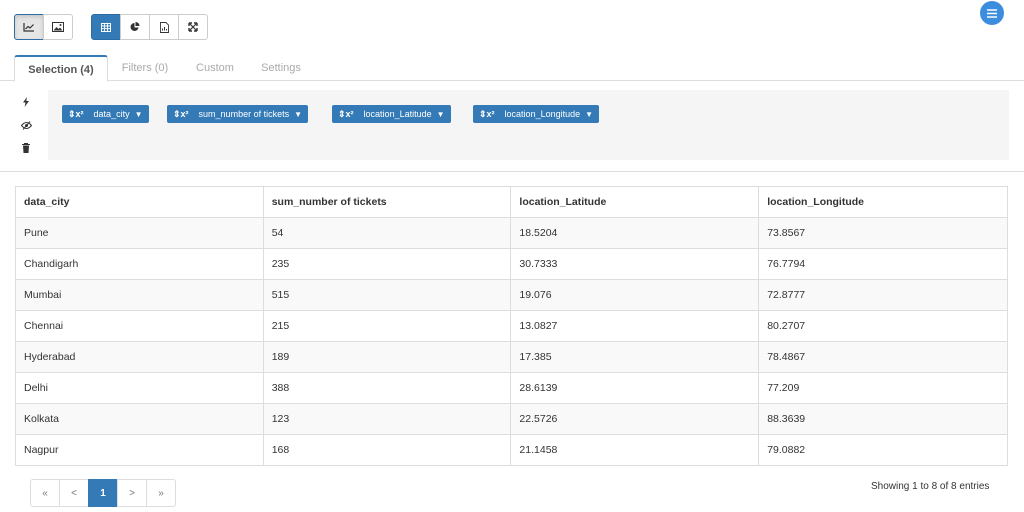 The width and height of the screenshot is (1024, 512). What do you see at coordinates (883, 388) in the screenshot?
I see `table-cell: 77.209` at bounding box center [883, 388].